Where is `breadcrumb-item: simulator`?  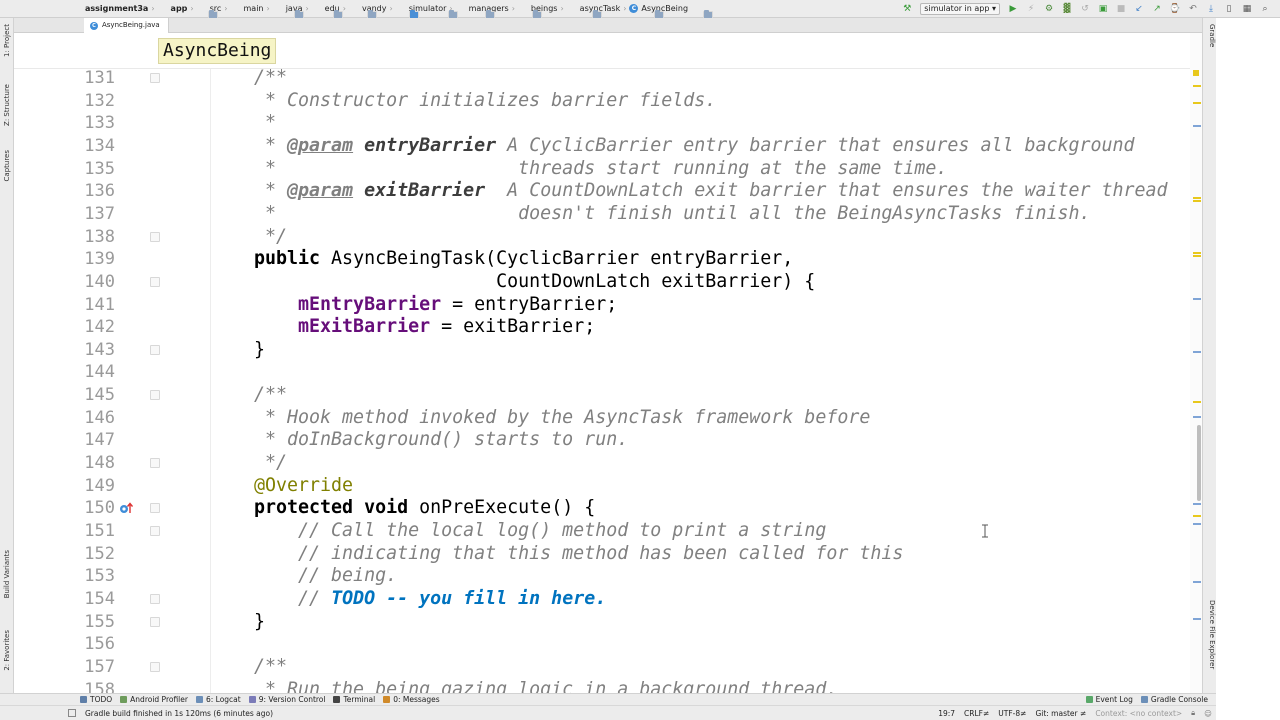
breadcrumb-item: simulator is located at coordinates (468, 9).